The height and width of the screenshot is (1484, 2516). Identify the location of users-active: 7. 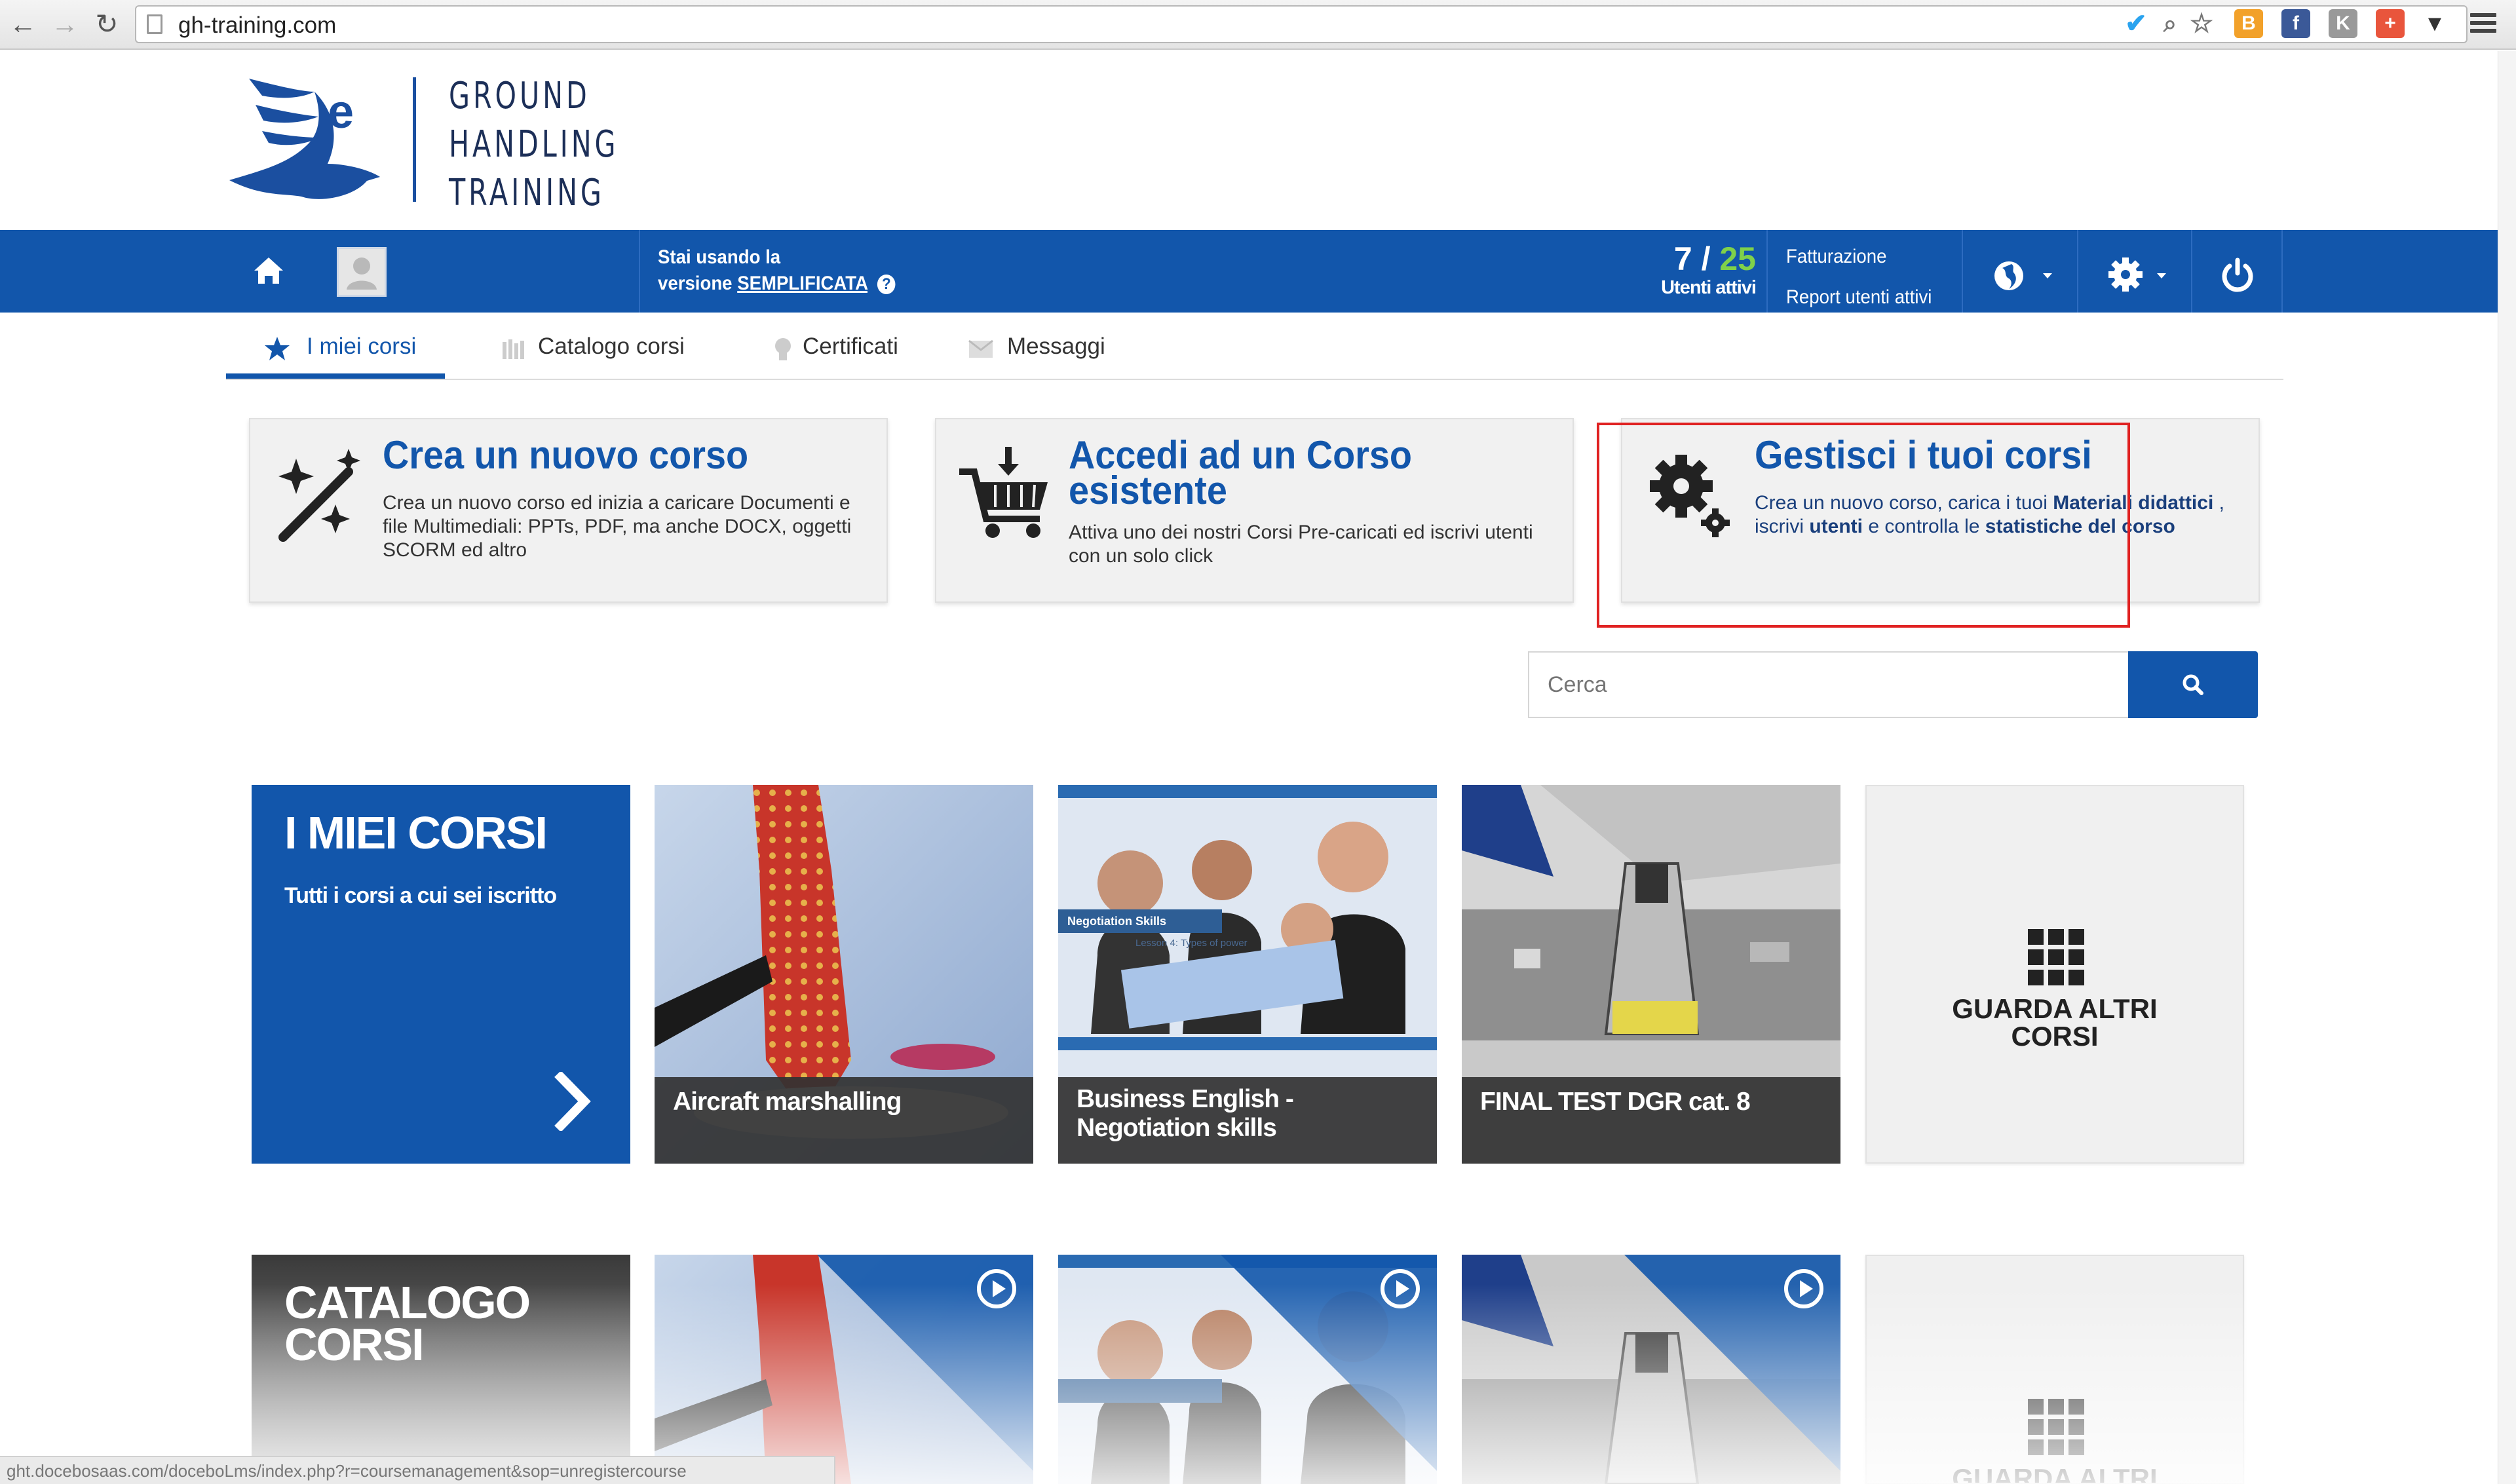
(1682, 258).